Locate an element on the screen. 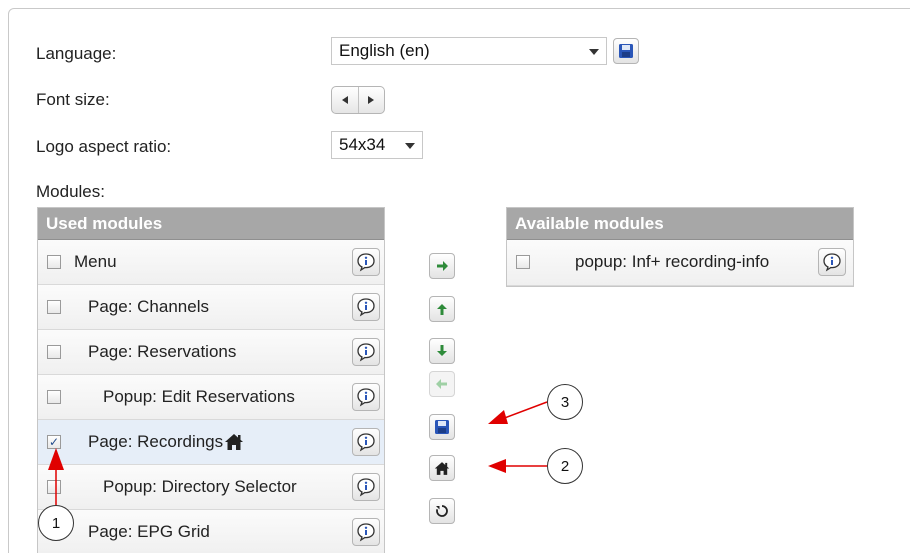 Image resolution: width=910 pixels, height=553 pixels. callout-3: 3 is located at coordinates (565, 402).